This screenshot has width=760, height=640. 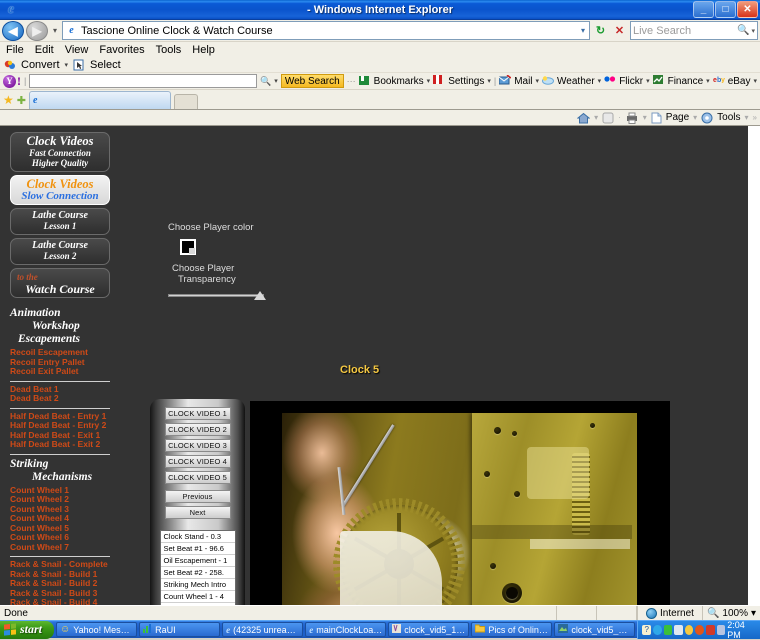 I want to click on start-button: start, so click(x=27, y=629).